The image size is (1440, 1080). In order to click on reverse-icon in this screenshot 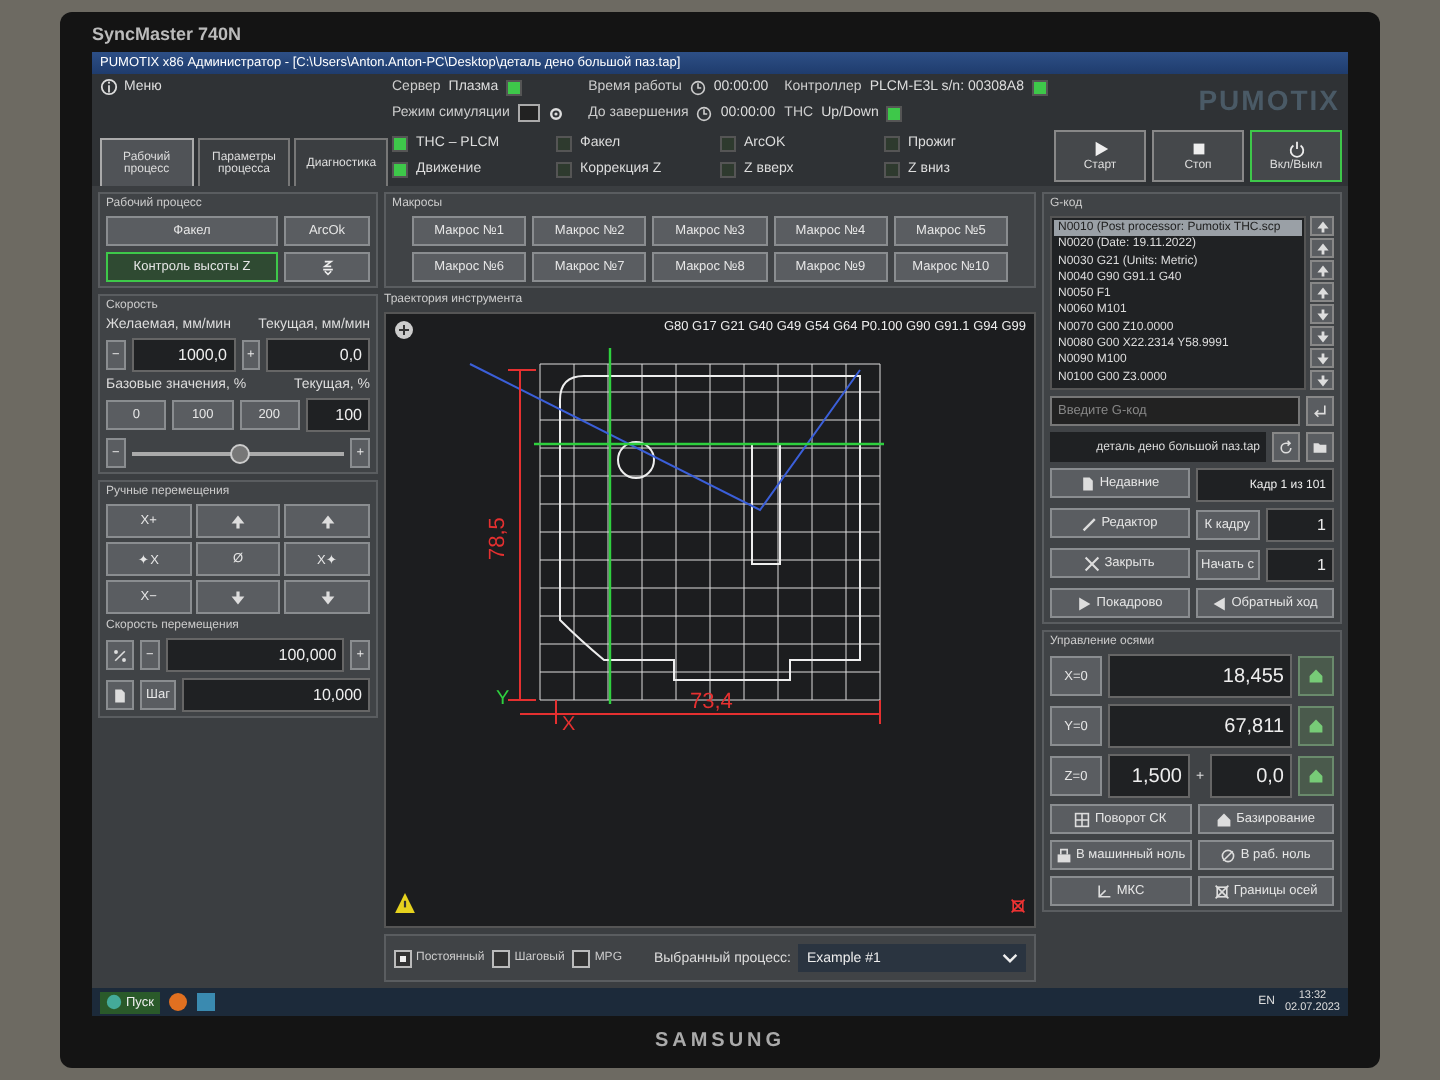, I will do `click(1219, 603)`.